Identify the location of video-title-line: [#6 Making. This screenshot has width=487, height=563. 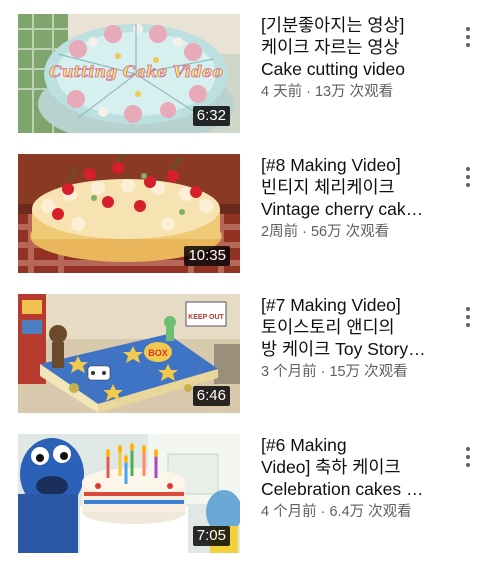
(304, 445).